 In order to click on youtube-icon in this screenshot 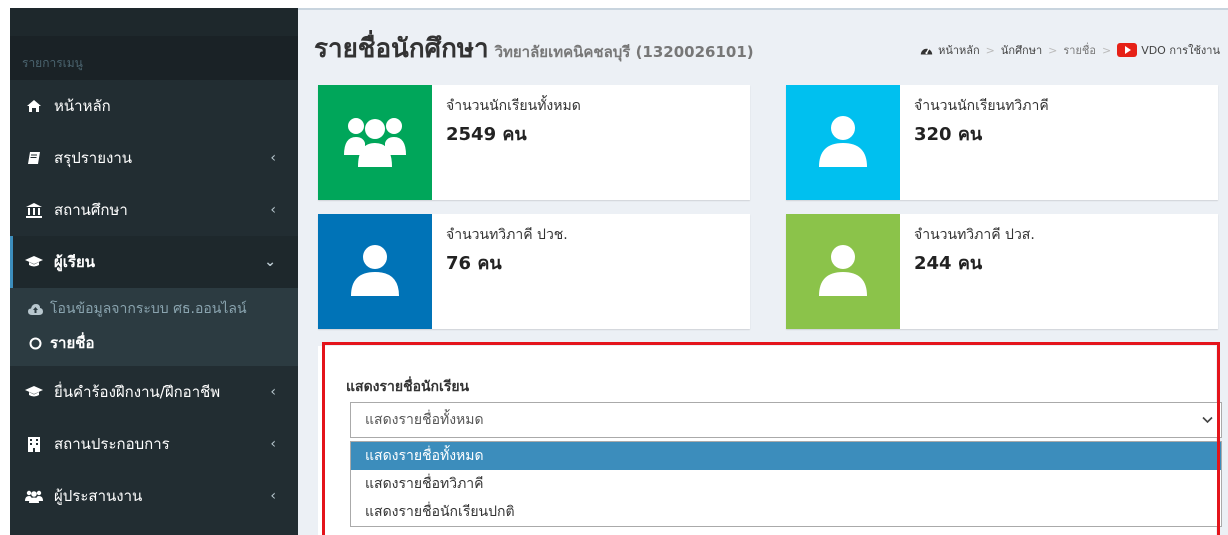, I will do `click(1127, 50)`.